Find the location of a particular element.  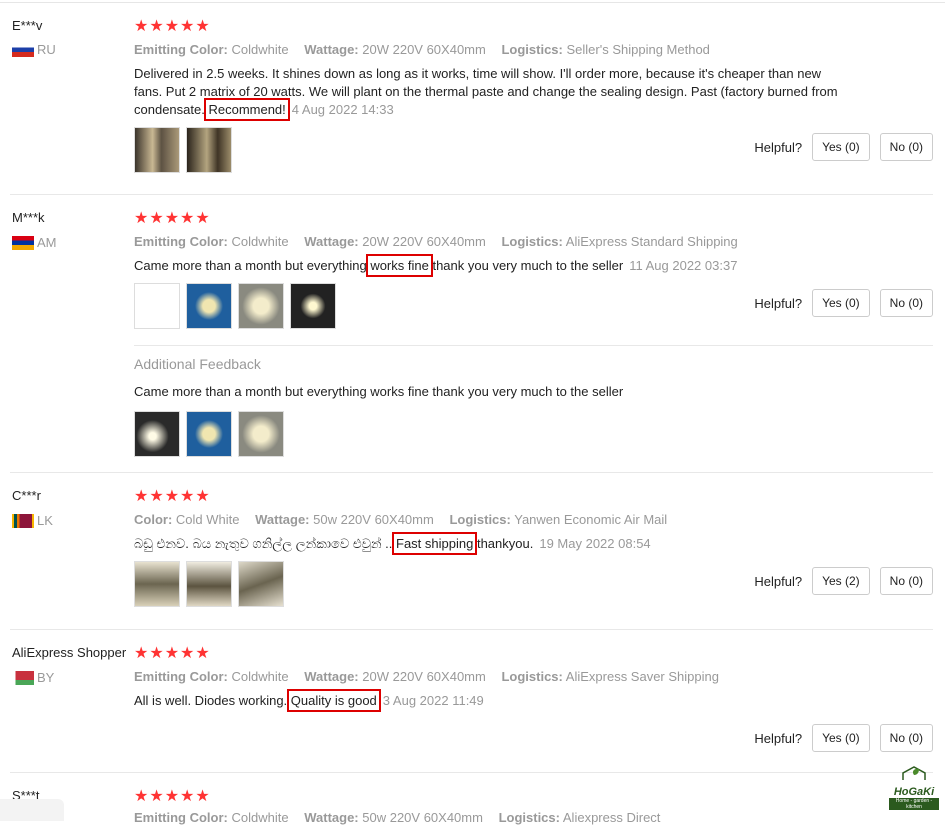

review-date: 19 May 2022 08:54 is located at coordinates (595, 543).